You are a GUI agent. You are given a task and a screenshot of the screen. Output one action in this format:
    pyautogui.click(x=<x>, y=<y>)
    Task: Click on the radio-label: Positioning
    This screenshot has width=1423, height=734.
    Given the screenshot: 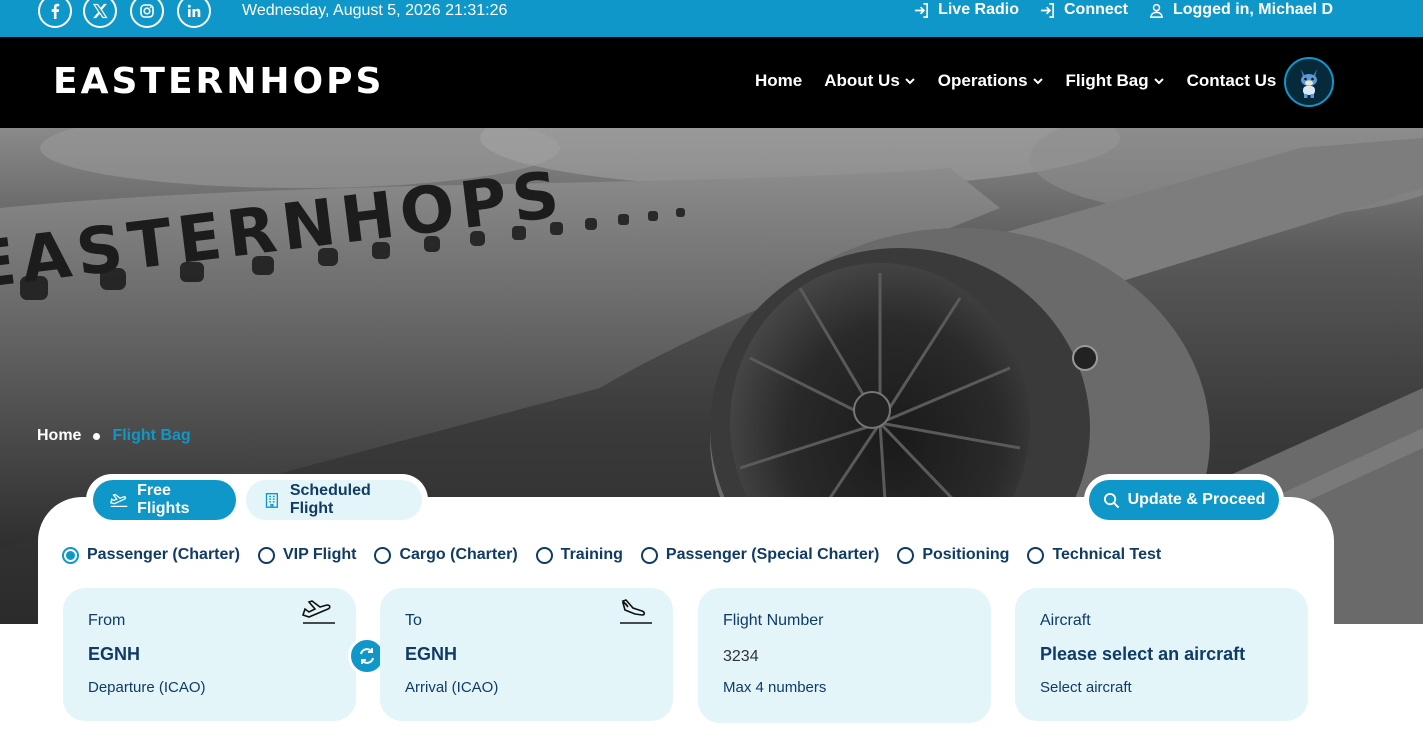 What is the action you would take?
    pyautogui.click(x=966, y=554)
    